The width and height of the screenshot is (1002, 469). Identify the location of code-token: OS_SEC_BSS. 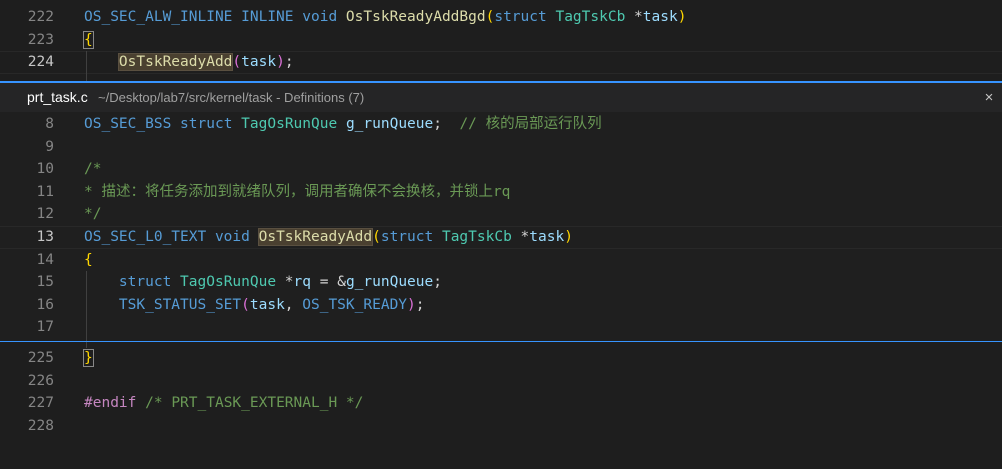
(128, 124).